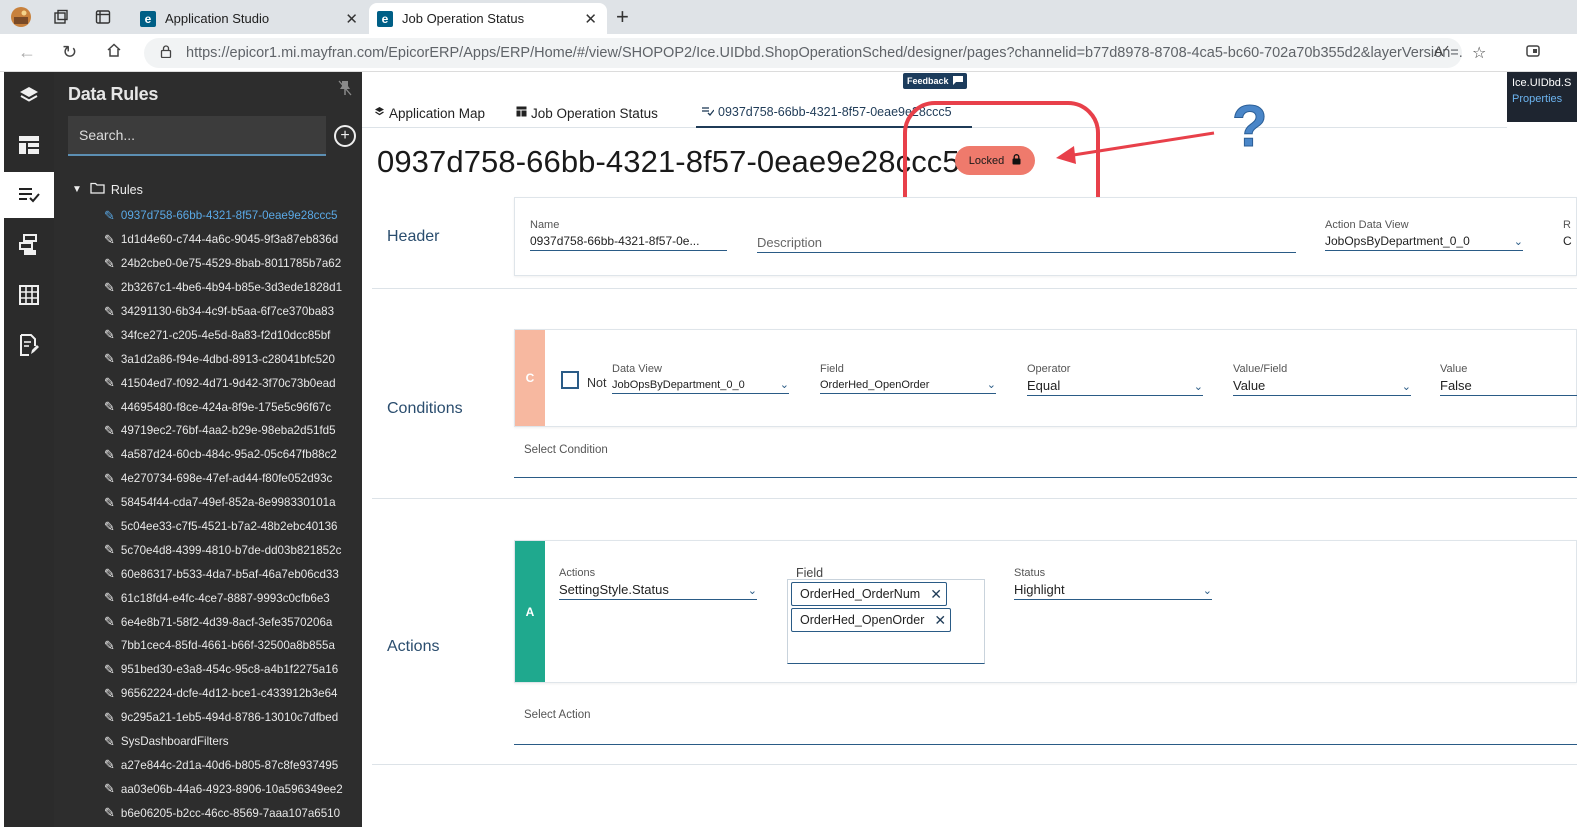 The width and height of the screenshot is (1577, 827). Describe the element at coordinates (61, 17) in the screenshot. I see `workspaces-icon` at that location.